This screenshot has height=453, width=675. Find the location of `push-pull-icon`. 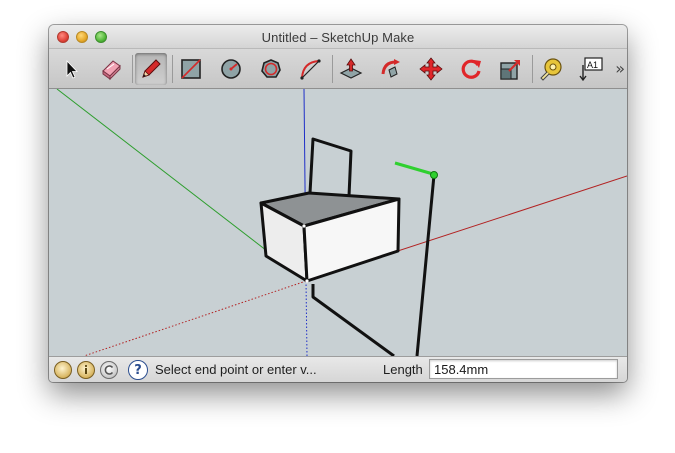

push-pull-icon is located at coordinates (351, 68).